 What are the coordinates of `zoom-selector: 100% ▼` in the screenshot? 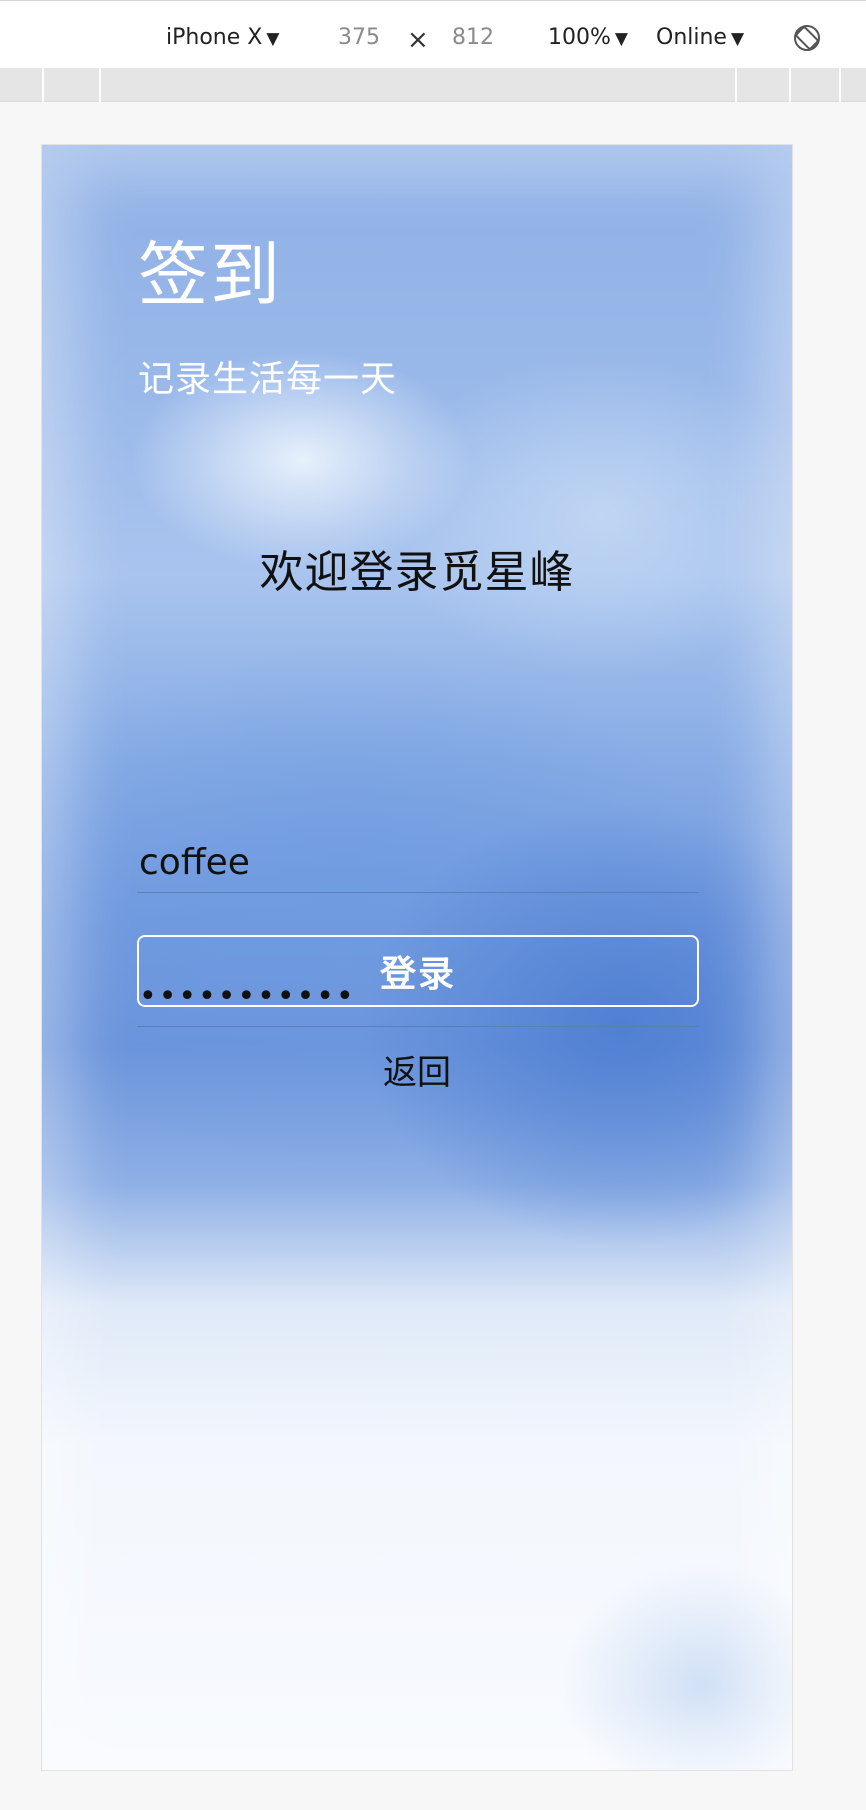 It's located at (588, 38).